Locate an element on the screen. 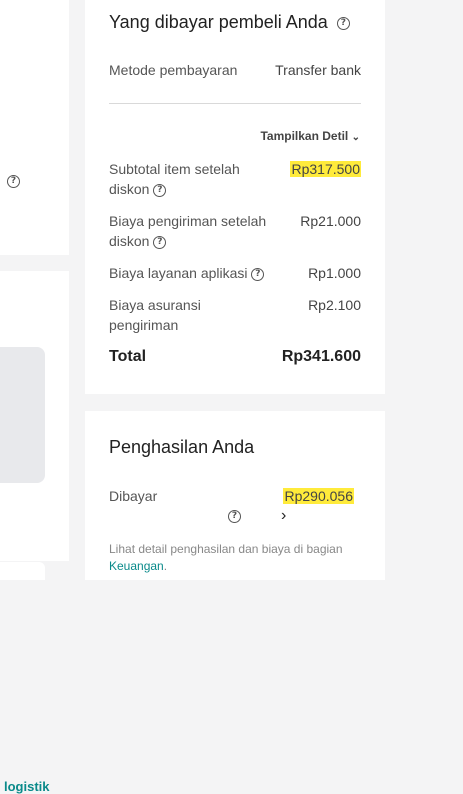  finance-link: Keuangan is located at coordinates (136, 566).